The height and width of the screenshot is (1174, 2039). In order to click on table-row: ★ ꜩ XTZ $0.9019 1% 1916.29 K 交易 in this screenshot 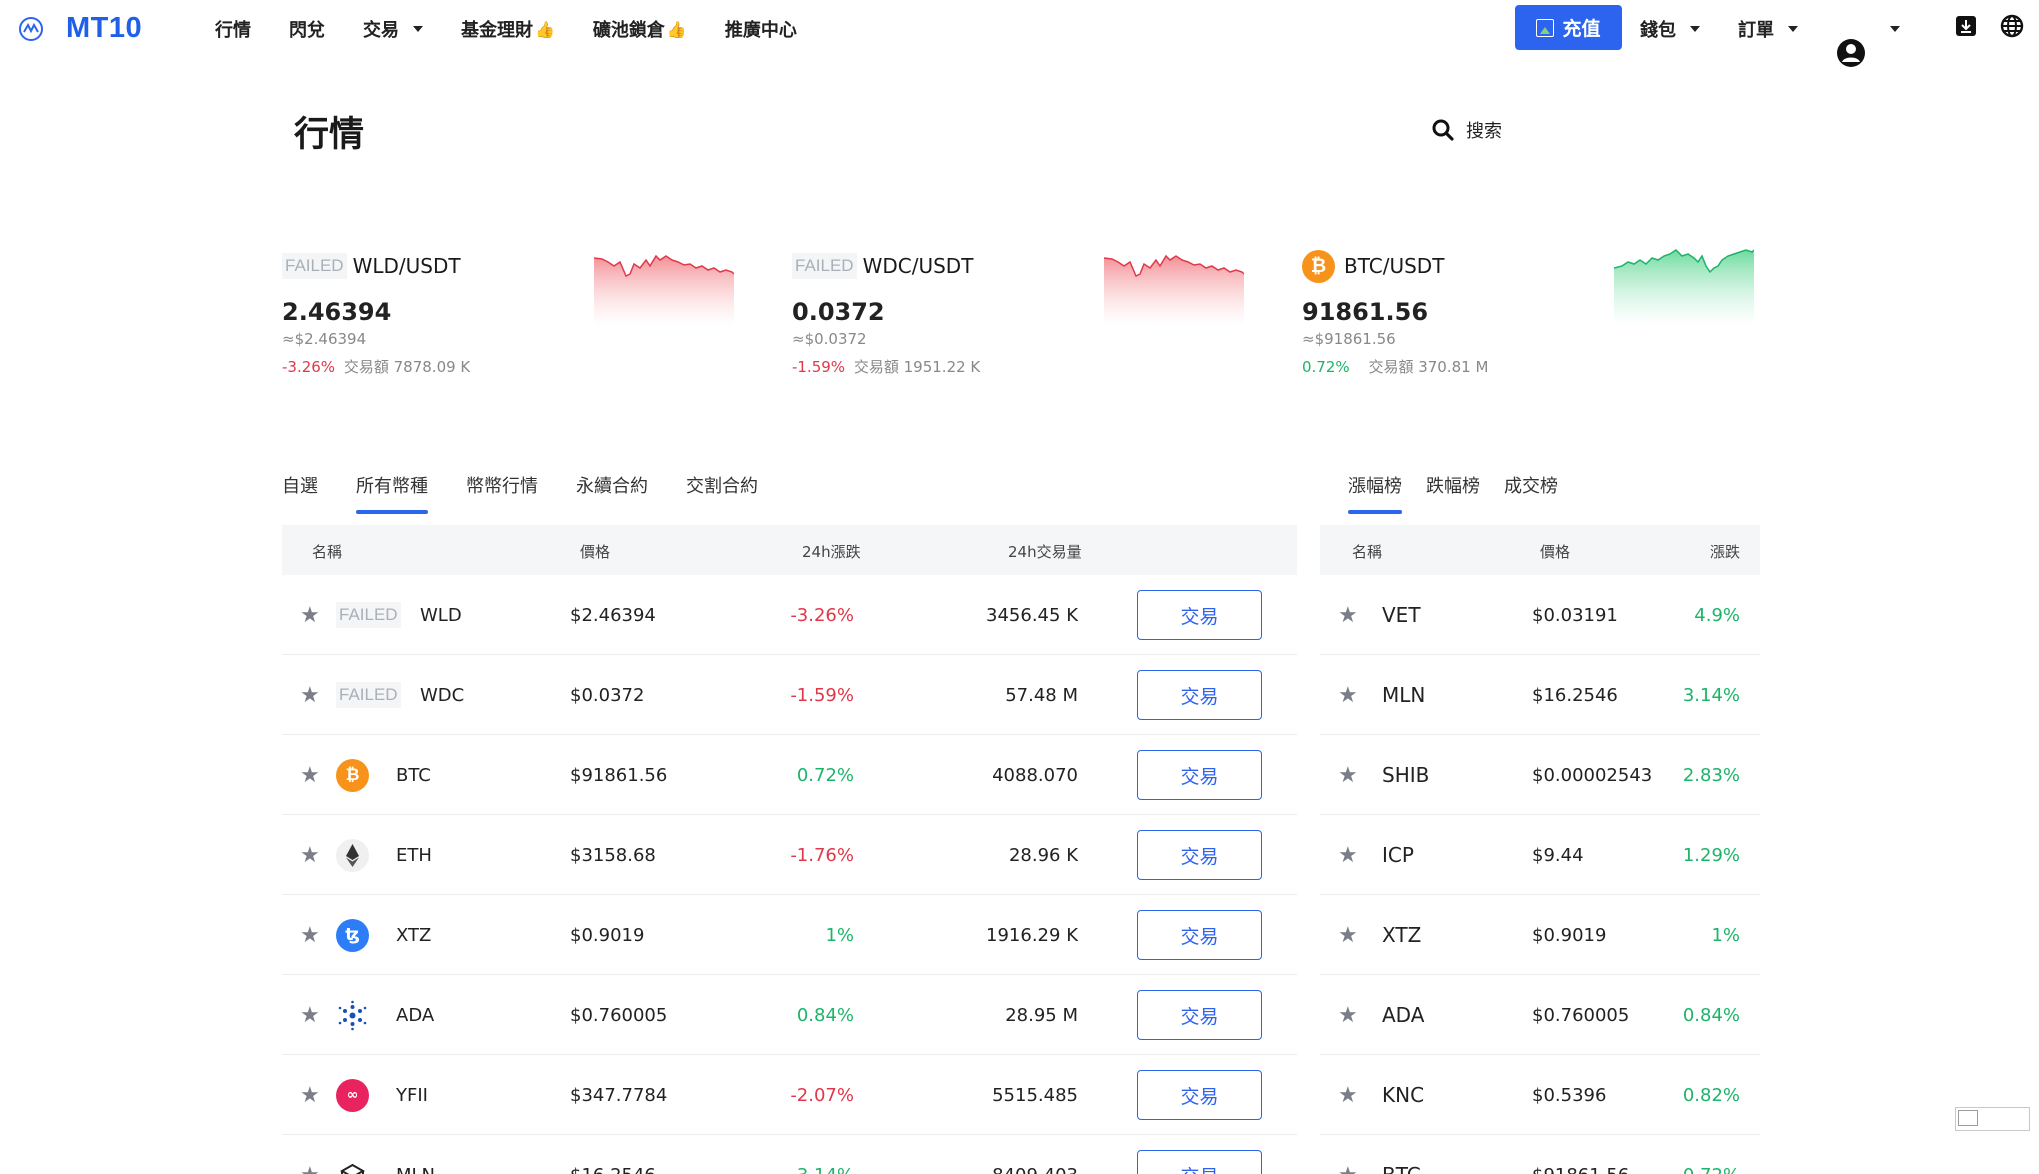, I will do `click(789, 935)`.